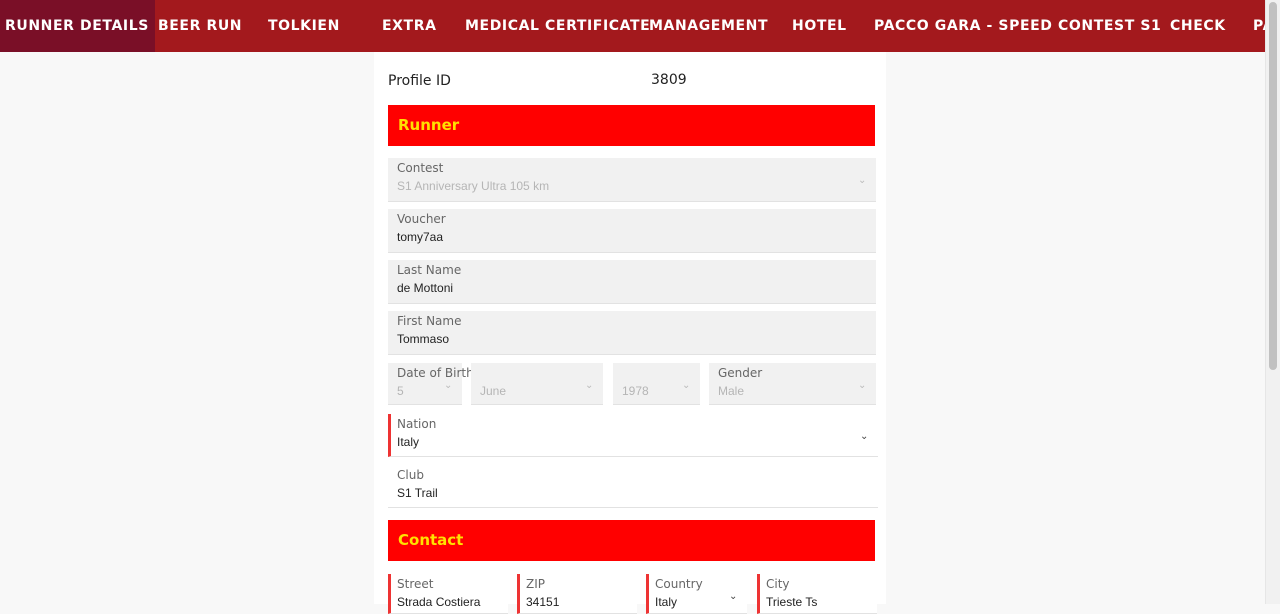  Describe the element at coordinates (557, 26) in the screenshot. I see `tab-medical-certificate: MEDICAL CERTIFICATE` at that location.